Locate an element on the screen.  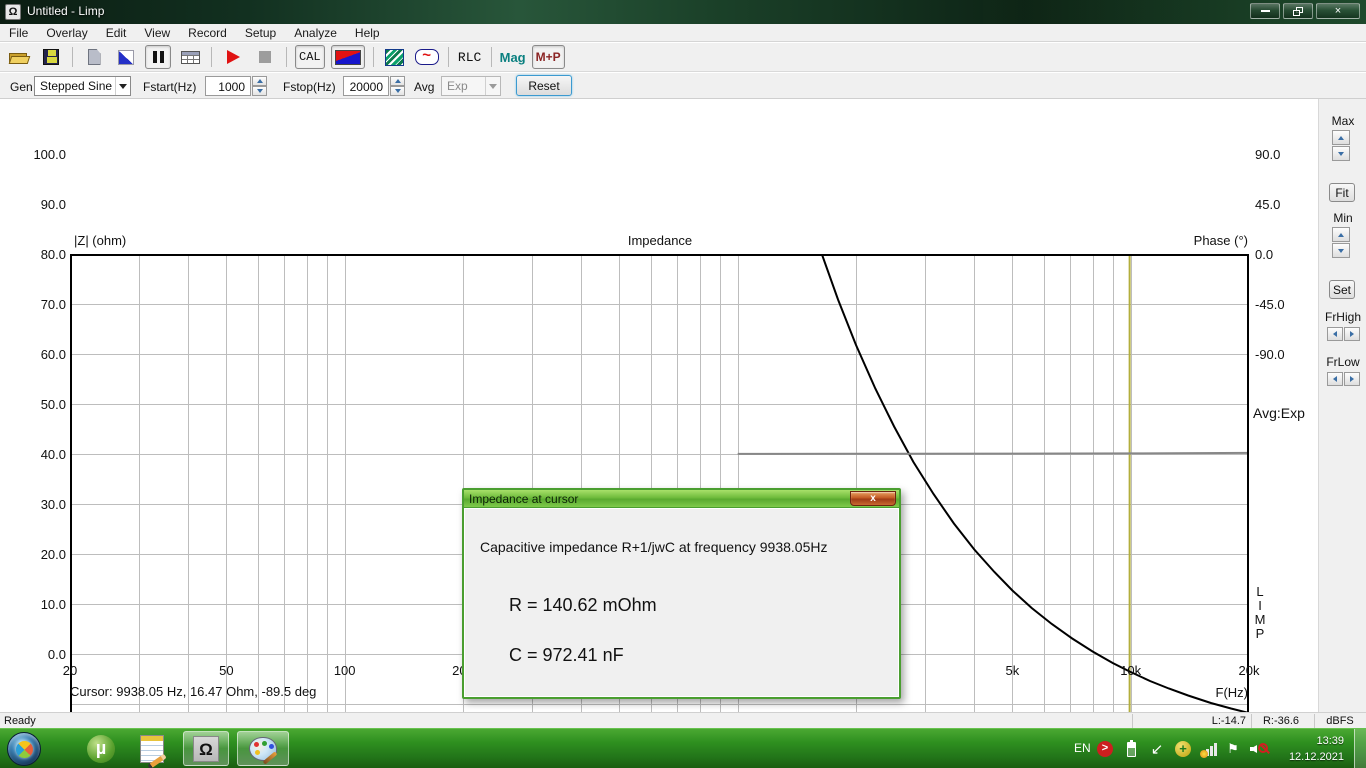
chart-title: Impedance is located at coordinates (660, 240).